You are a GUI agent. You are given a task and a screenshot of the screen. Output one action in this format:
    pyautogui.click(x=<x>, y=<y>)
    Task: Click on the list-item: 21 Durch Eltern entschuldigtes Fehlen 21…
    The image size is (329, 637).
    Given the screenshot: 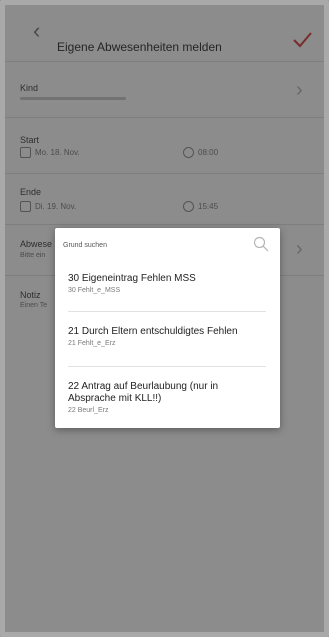 What is the action you would take?
    pyautogui.click(x=167, y=336)
    